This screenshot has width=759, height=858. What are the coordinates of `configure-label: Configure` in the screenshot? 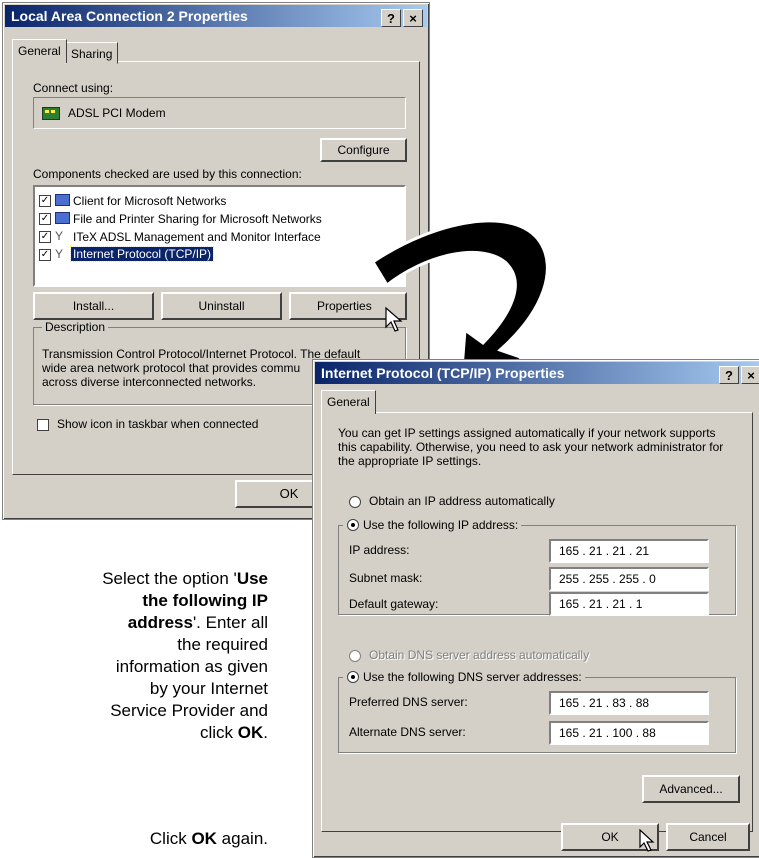 It's located at (363, 150).